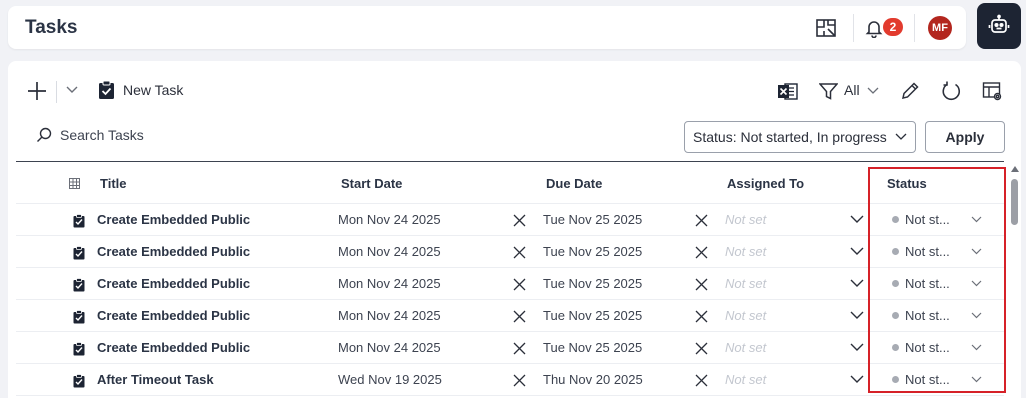  I want to click on column-status: Status, so click(907, 183).